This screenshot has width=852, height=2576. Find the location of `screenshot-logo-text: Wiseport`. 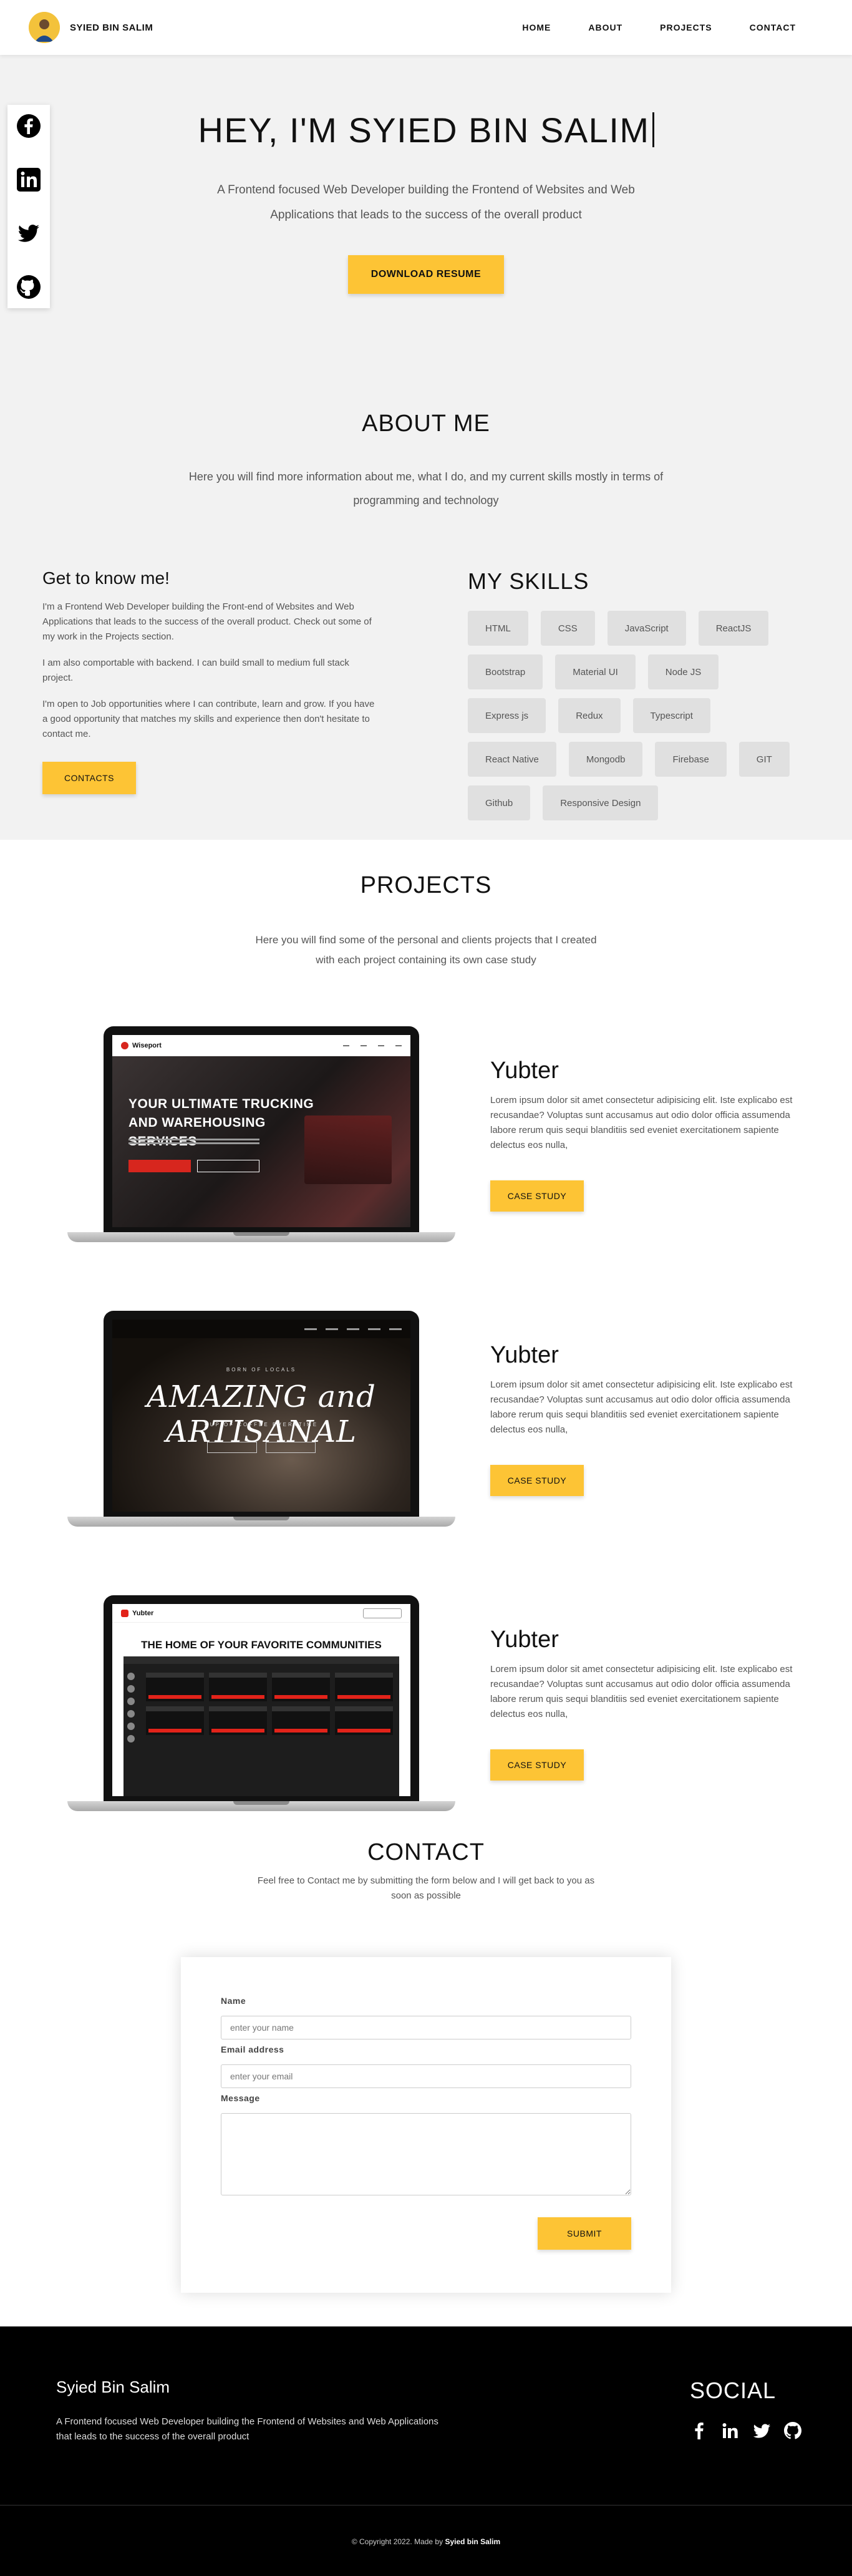

screenshot-logo-text: Wiseport is located at coordinates (147, 1045).